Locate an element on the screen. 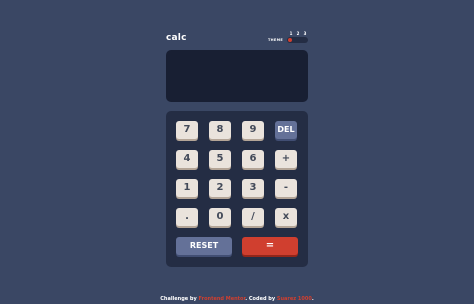 This screenshot has height=304, width=474. theme-option-1: 1 is located at coordinates (291, 33).